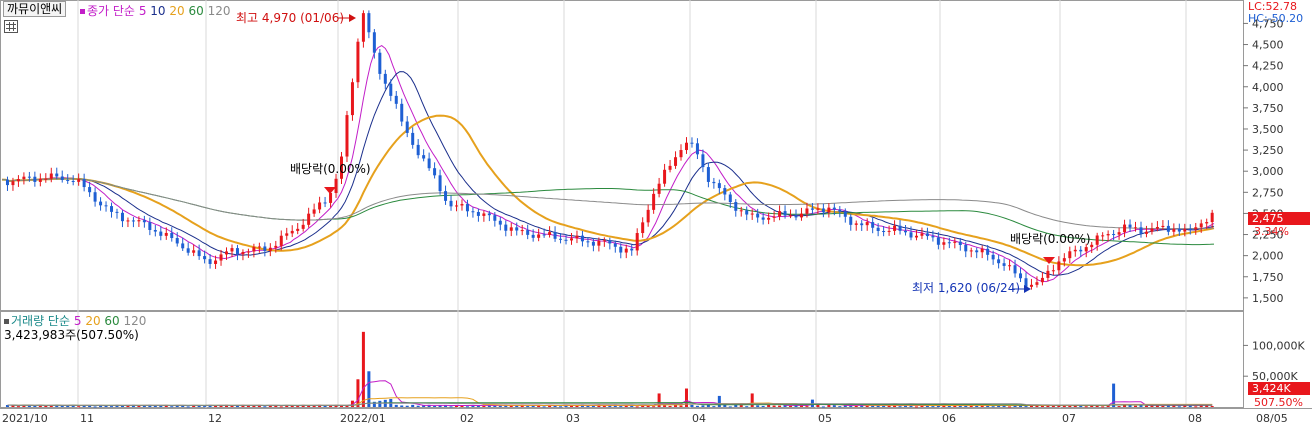 This screenshot has height=428, width=1312. I want to click on stock-name: 까뮤이앤씨, so click(35, 9).